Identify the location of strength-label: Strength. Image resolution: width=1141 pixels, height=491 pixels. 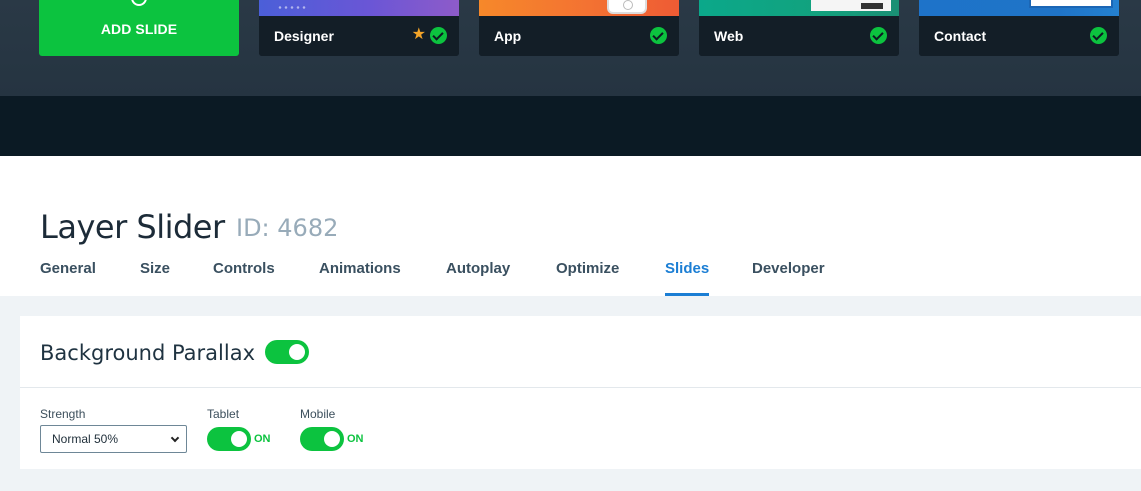
(63, 414).